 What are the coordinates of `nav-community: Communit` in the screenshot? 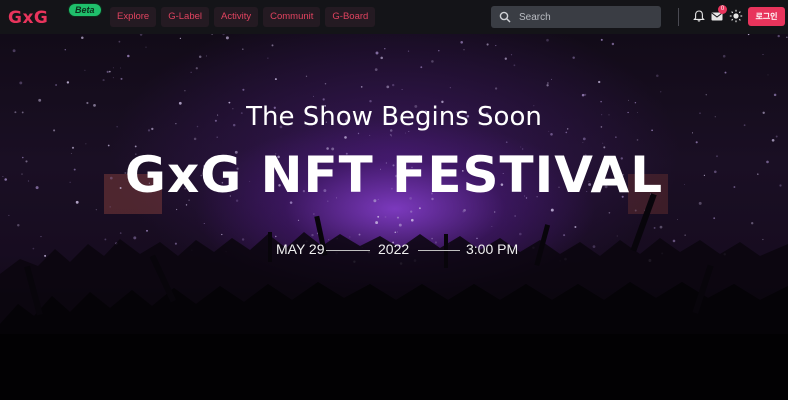 It's located at (292, 17).